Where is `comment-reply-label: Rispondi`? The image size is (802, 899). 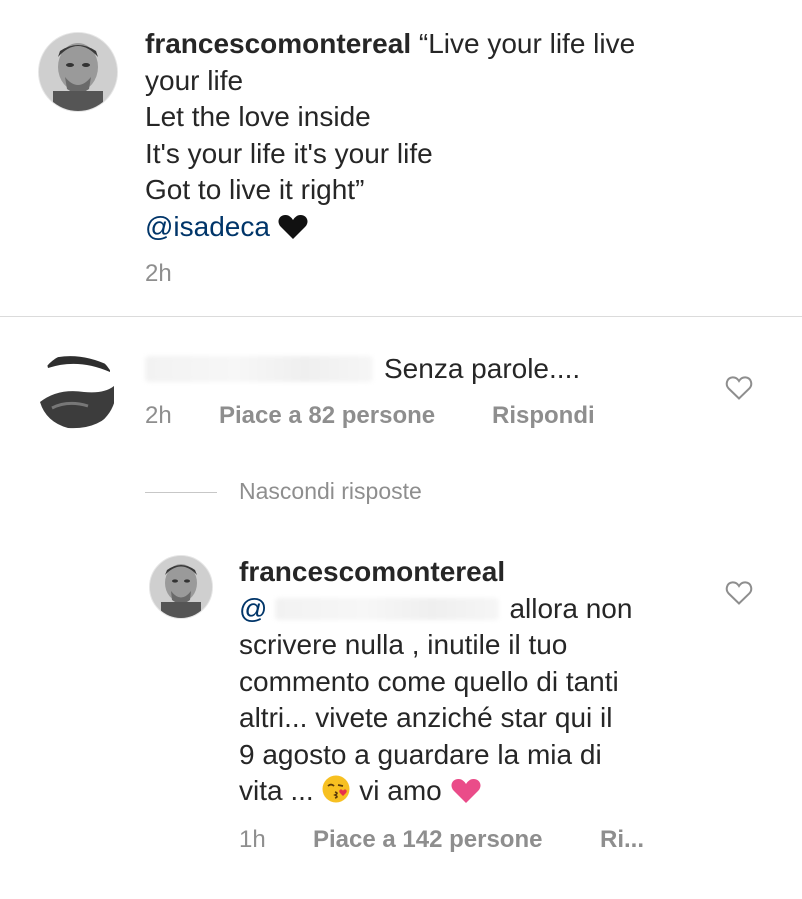
comment-reply-label: Rispondi is located at coordinates (543, 415).